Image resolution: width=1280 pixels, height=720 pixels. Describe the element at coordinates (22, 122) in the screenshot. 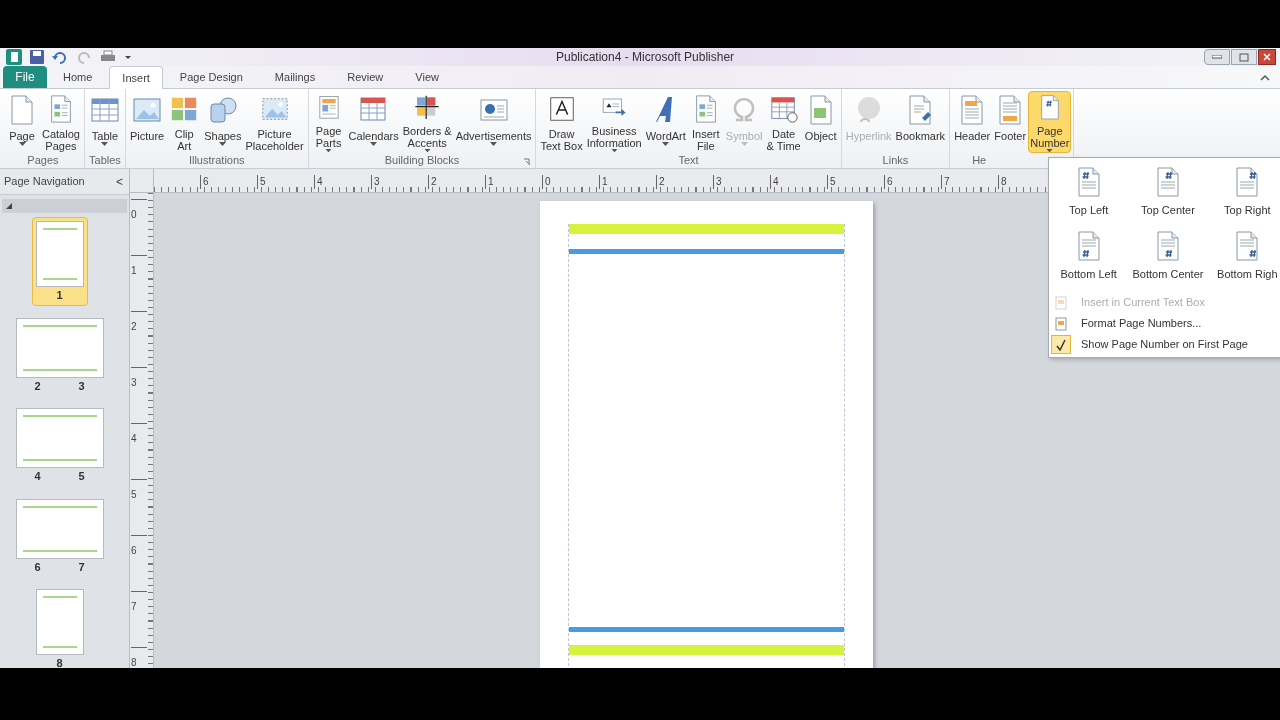

I see `ribbon-button: Page` at that location.